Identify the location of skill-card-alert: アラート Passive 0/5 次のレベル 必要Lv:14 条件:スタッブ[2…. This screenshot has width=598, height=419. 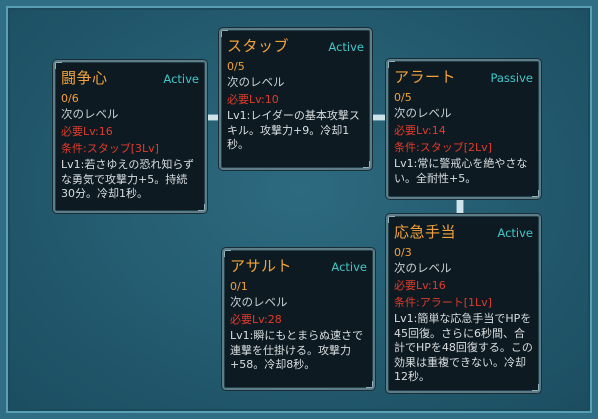
(463, 129).